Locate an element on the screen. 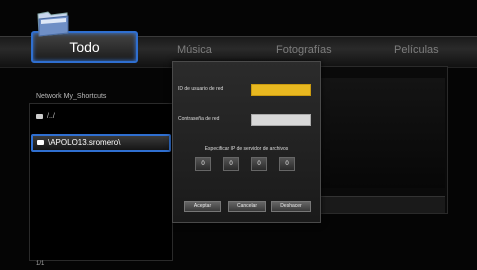 This screenshot has width=477, height=270. tab-peliculas: Películas is located at coordinates (416, 50).